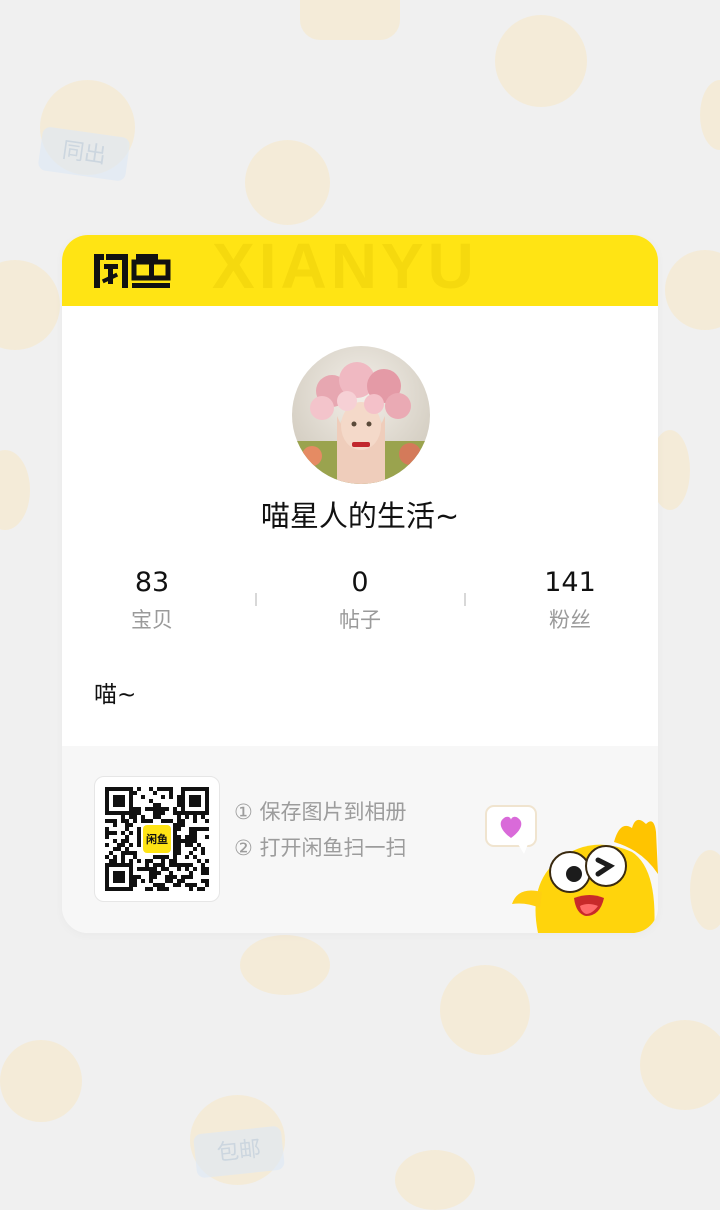 This screenshot has width=720, height=1210. I want to click on username: 喵星人的生活~, so click(360, 516).